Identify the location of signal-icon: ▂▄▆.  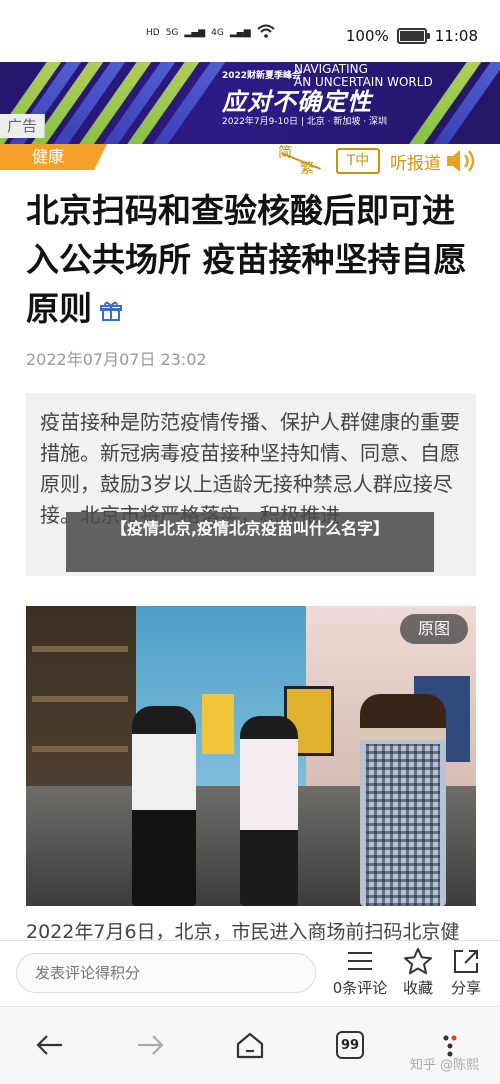
(195, 32).